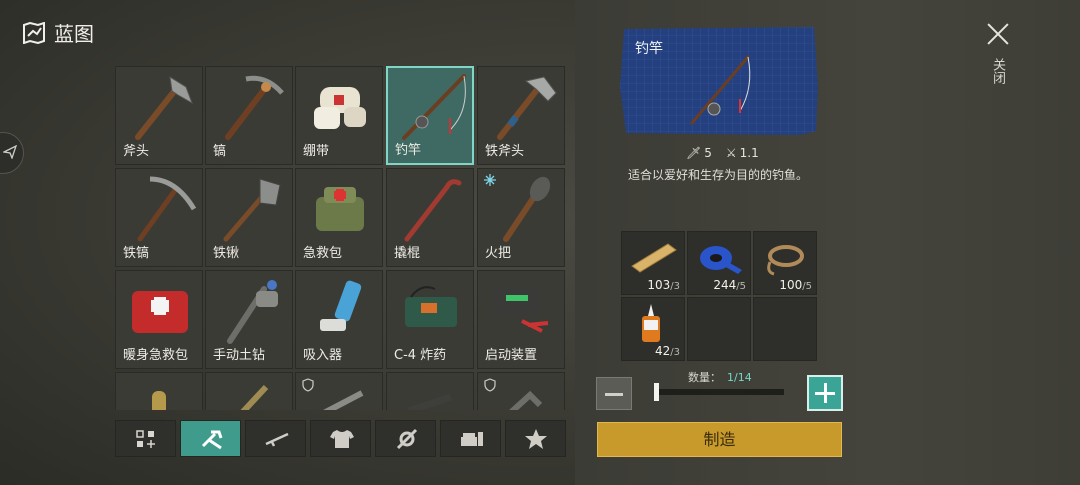  I want to click on item-jump-starter: 启动装置, so click(521, 319).